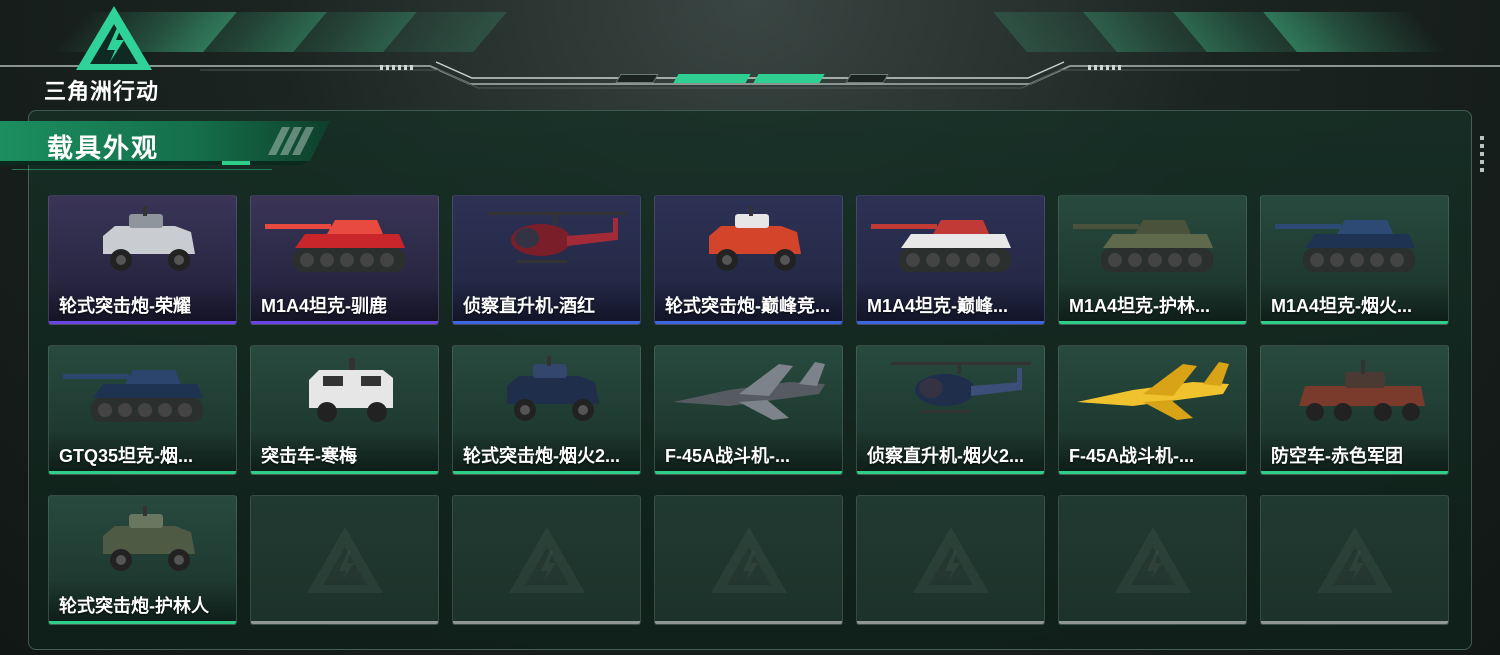 Image resolution: width=1500 pixels, height=655 pixels. What do you see at coordinates (309, 456) in the screenshot?
I see `vehicle-skin-name: 突击车-寒梅` at bounding box center [309, 456].